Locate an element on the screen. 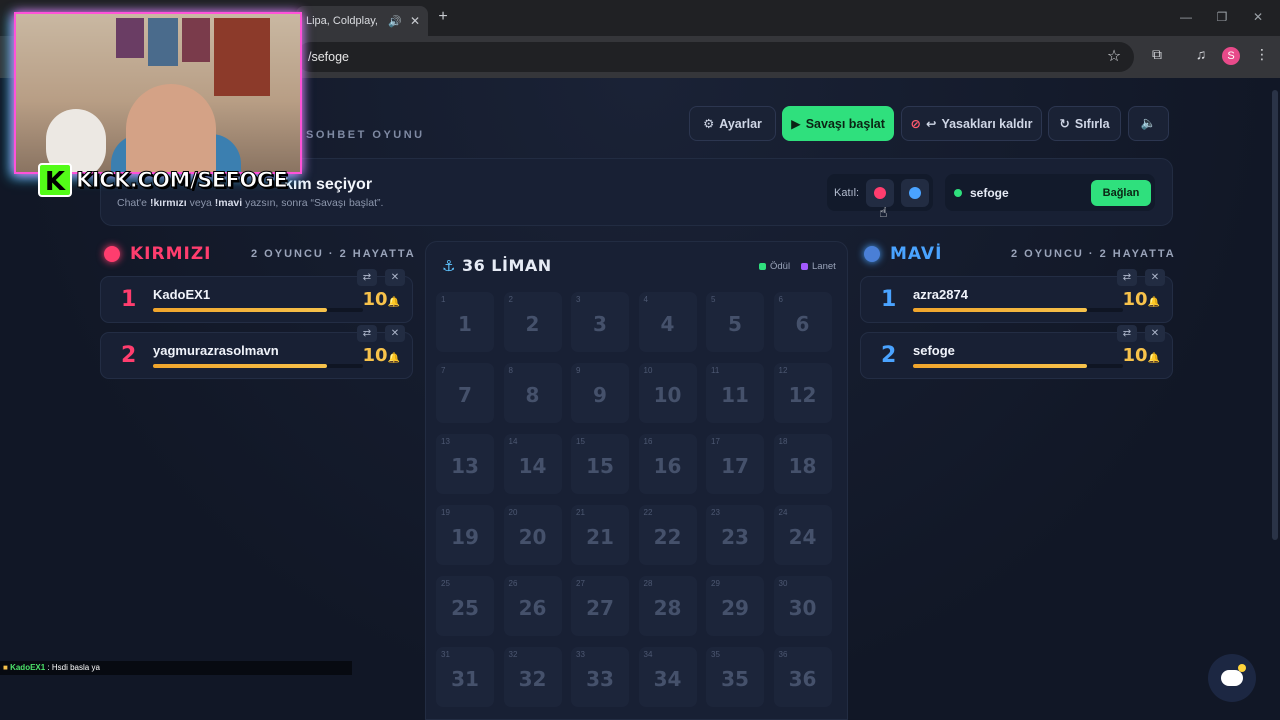  port-cell-number: 28 is located at coordinates (667, 608).